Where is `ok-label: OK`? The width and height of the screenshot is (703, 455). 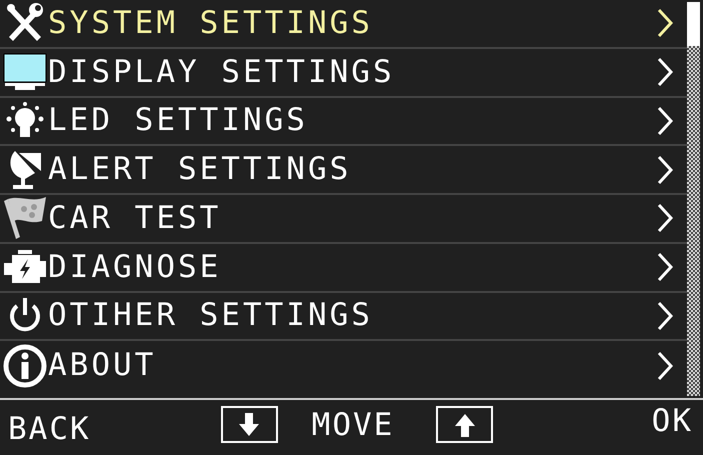
ok-label: OK is located at coordinates (672, 421).